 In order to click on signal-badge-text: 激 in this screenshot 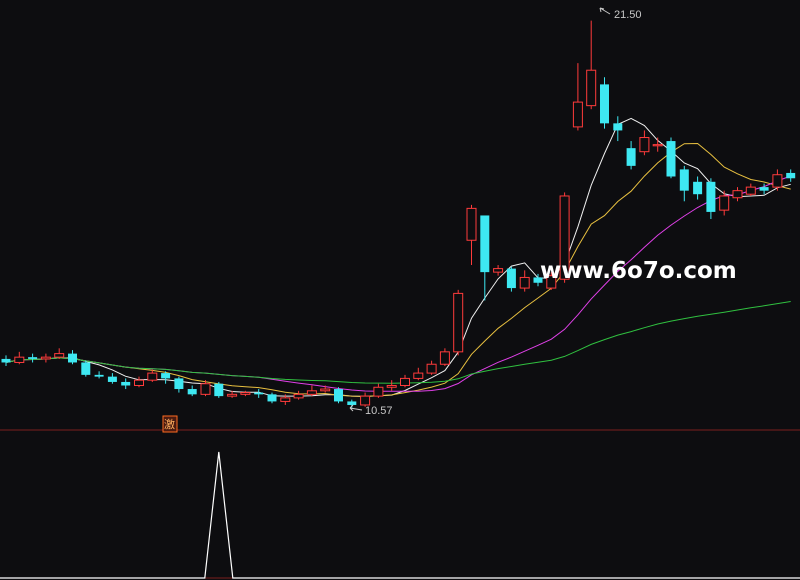, I will do `click(169, 424)`.